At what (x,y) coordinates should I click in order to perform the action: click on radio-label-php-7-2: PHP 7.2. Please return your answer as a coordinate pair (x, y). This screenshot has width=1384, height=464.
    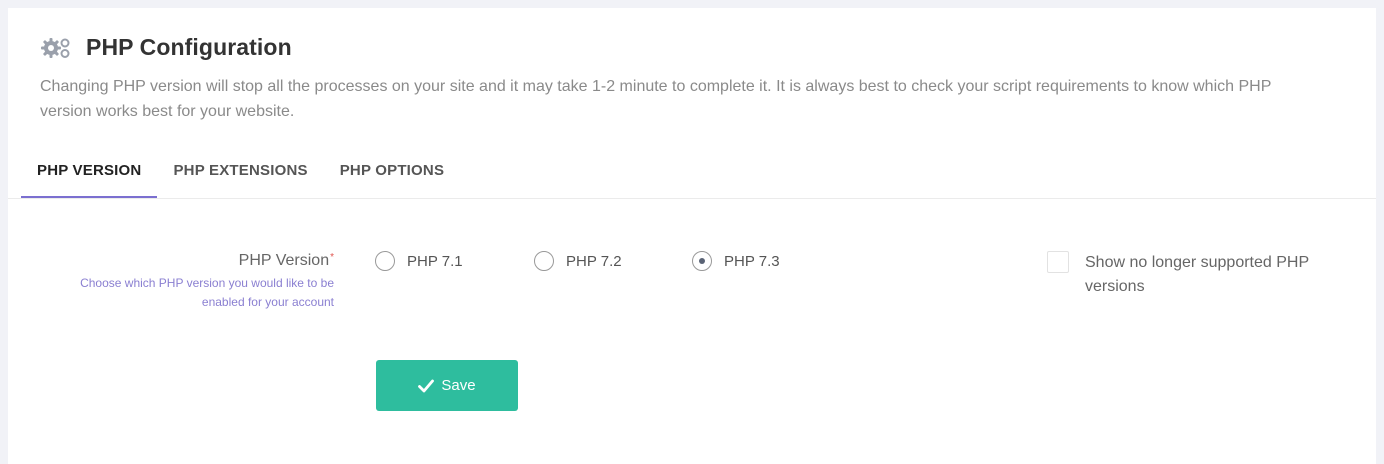
    Looking at the image, I should click on (594, 261).